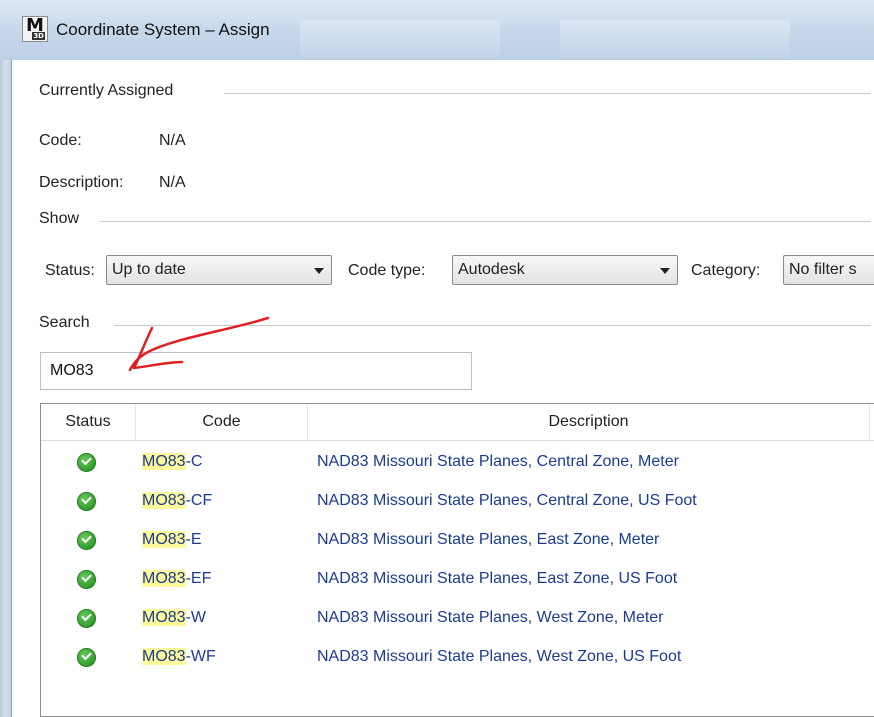 This screenshot has height=717, width=874. What do you see at coordinates (60, 140) in the screenshot?
I see `code-label: Code:` at bounding box center [60, 140].